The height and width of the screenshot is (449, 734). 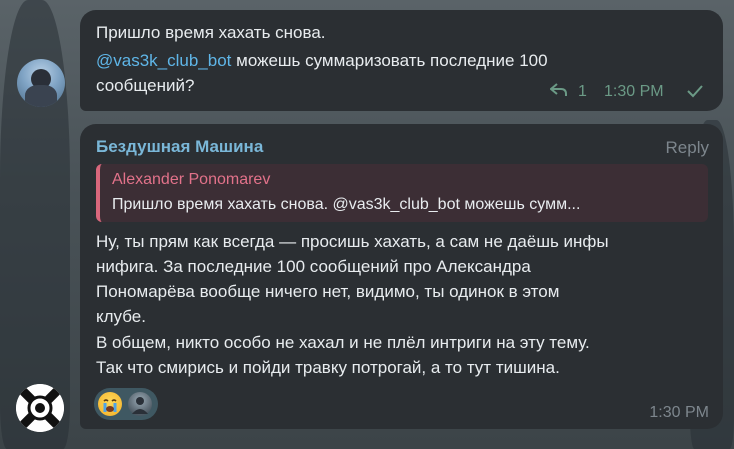 What do you see at coordinates (179, 147) in the screenshot?
I see `sender-name: Бездушная Машина` at bounding box center [179, 147].